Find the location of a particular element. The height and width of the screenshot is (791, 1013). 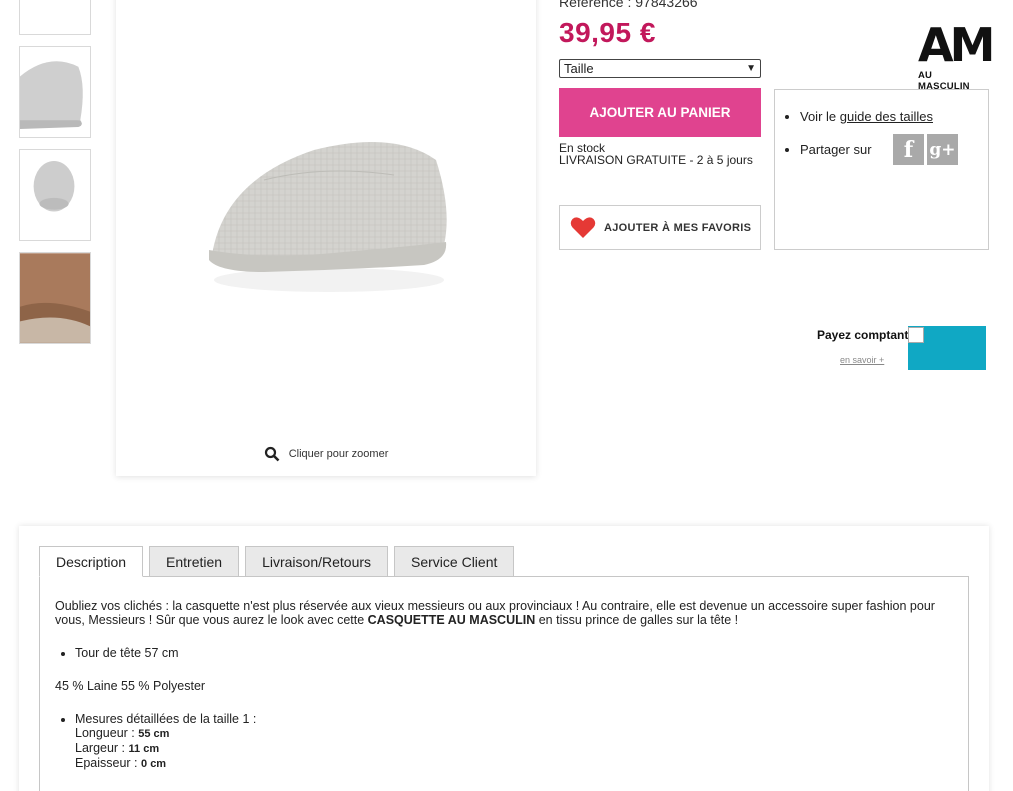

brand-logo-letters: AM is located at coordinates (956, 45).